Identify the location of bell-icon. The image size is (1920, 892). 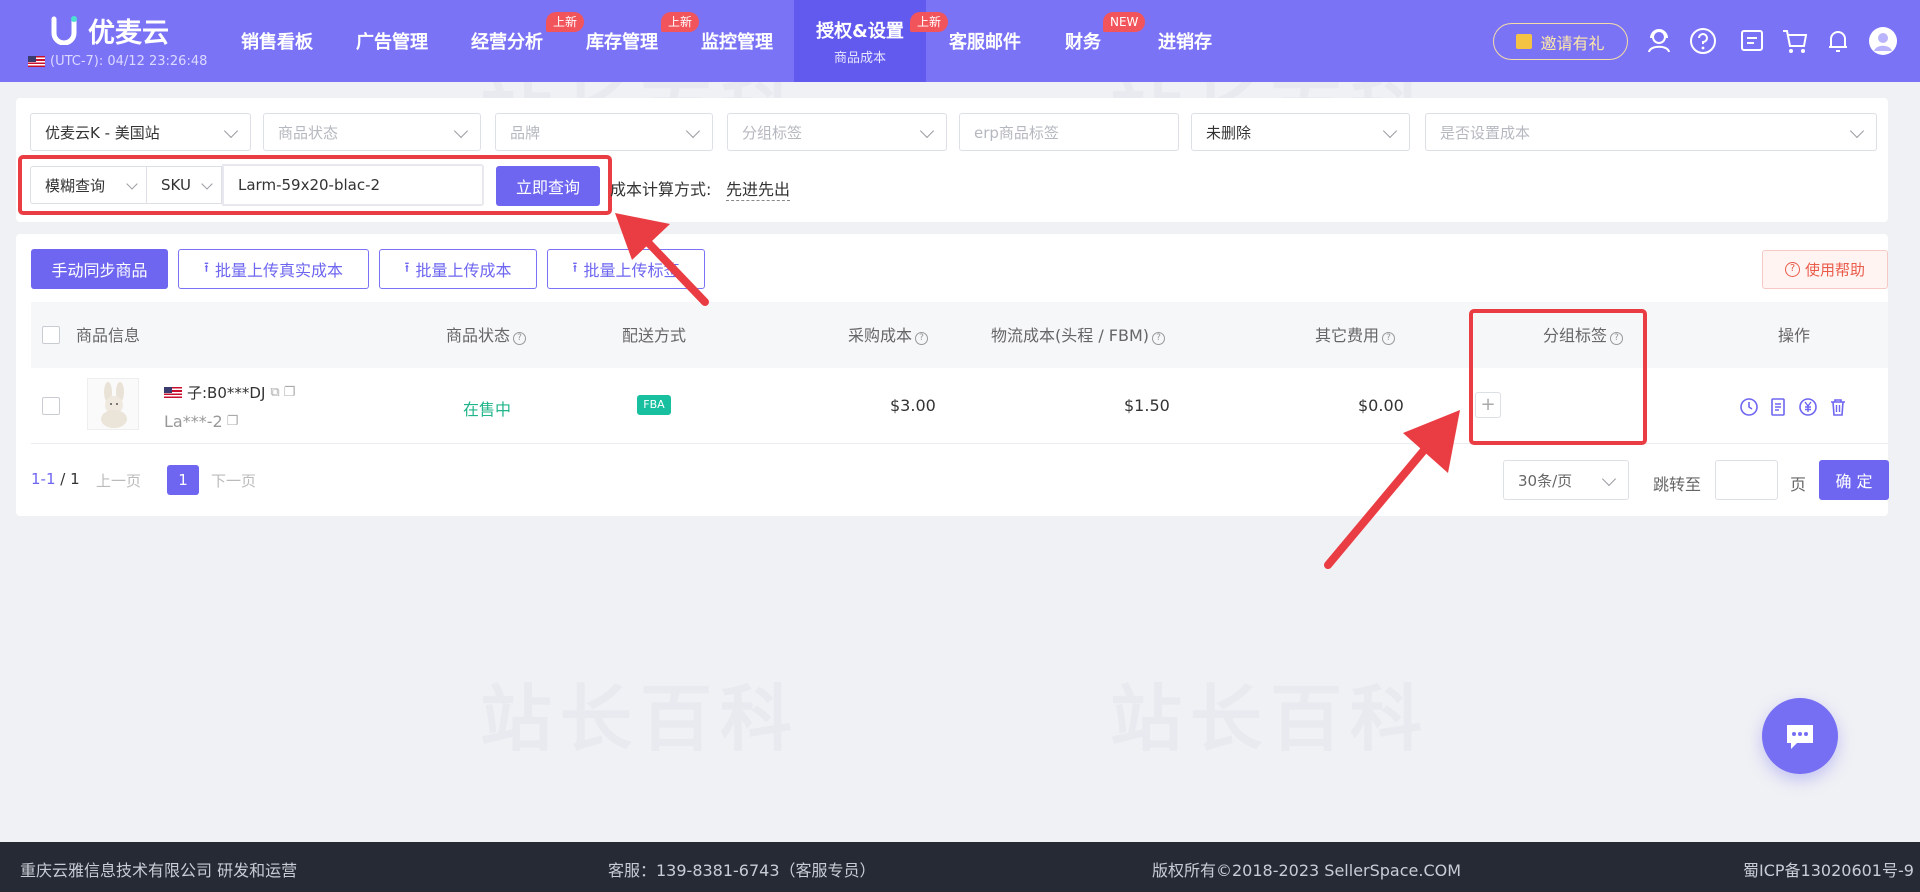
(1838, 41).